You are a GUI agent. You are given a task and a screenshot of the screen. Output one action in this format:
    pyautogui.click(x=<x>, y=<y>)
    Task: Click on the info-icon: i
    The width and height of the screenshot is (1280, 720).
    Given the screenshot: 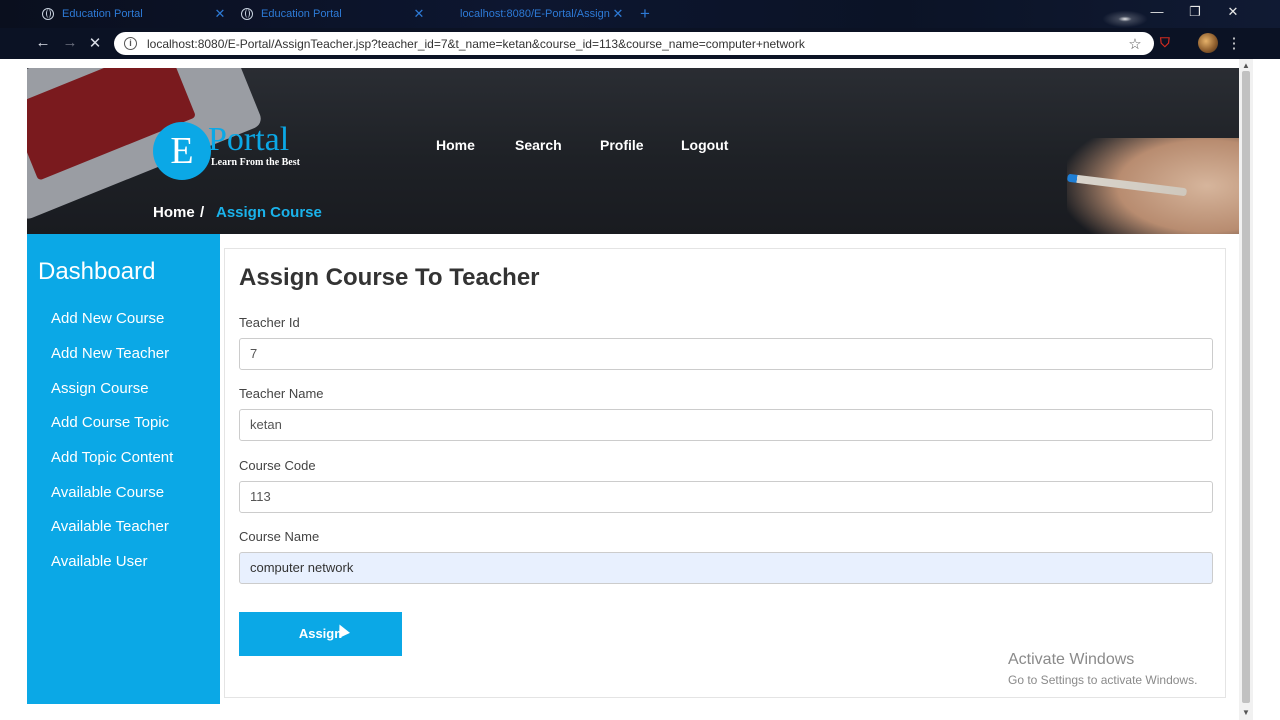 What is the action you would take?
    pyautogui.click(x=130, y=43)
    